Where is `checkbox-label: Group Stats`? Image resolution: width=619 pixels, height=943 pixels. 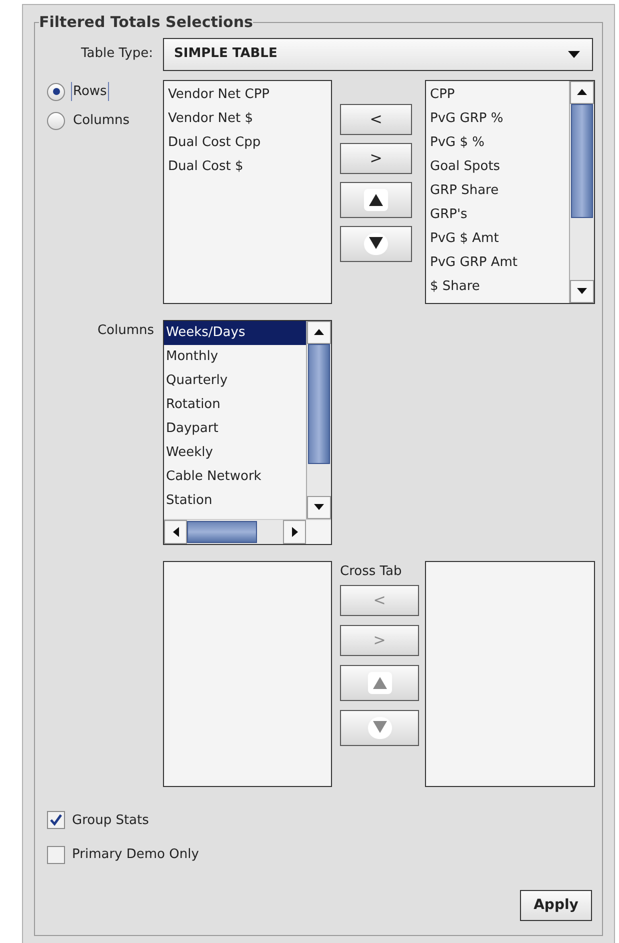 checkbox-label: Group Stats is located at coordinates (110, 820).